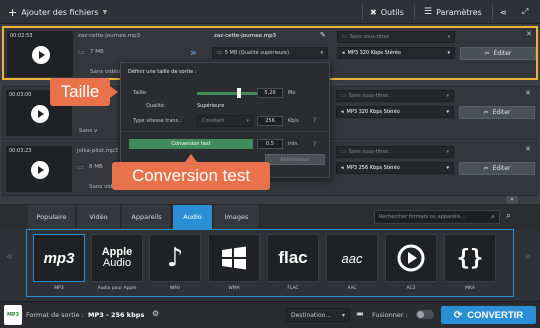 This screenshot has height=328, width=540. What do you see at coordinates (470, 288) in the screenshot?
I see `format-label: MKA` at bounding box center [470, 288].